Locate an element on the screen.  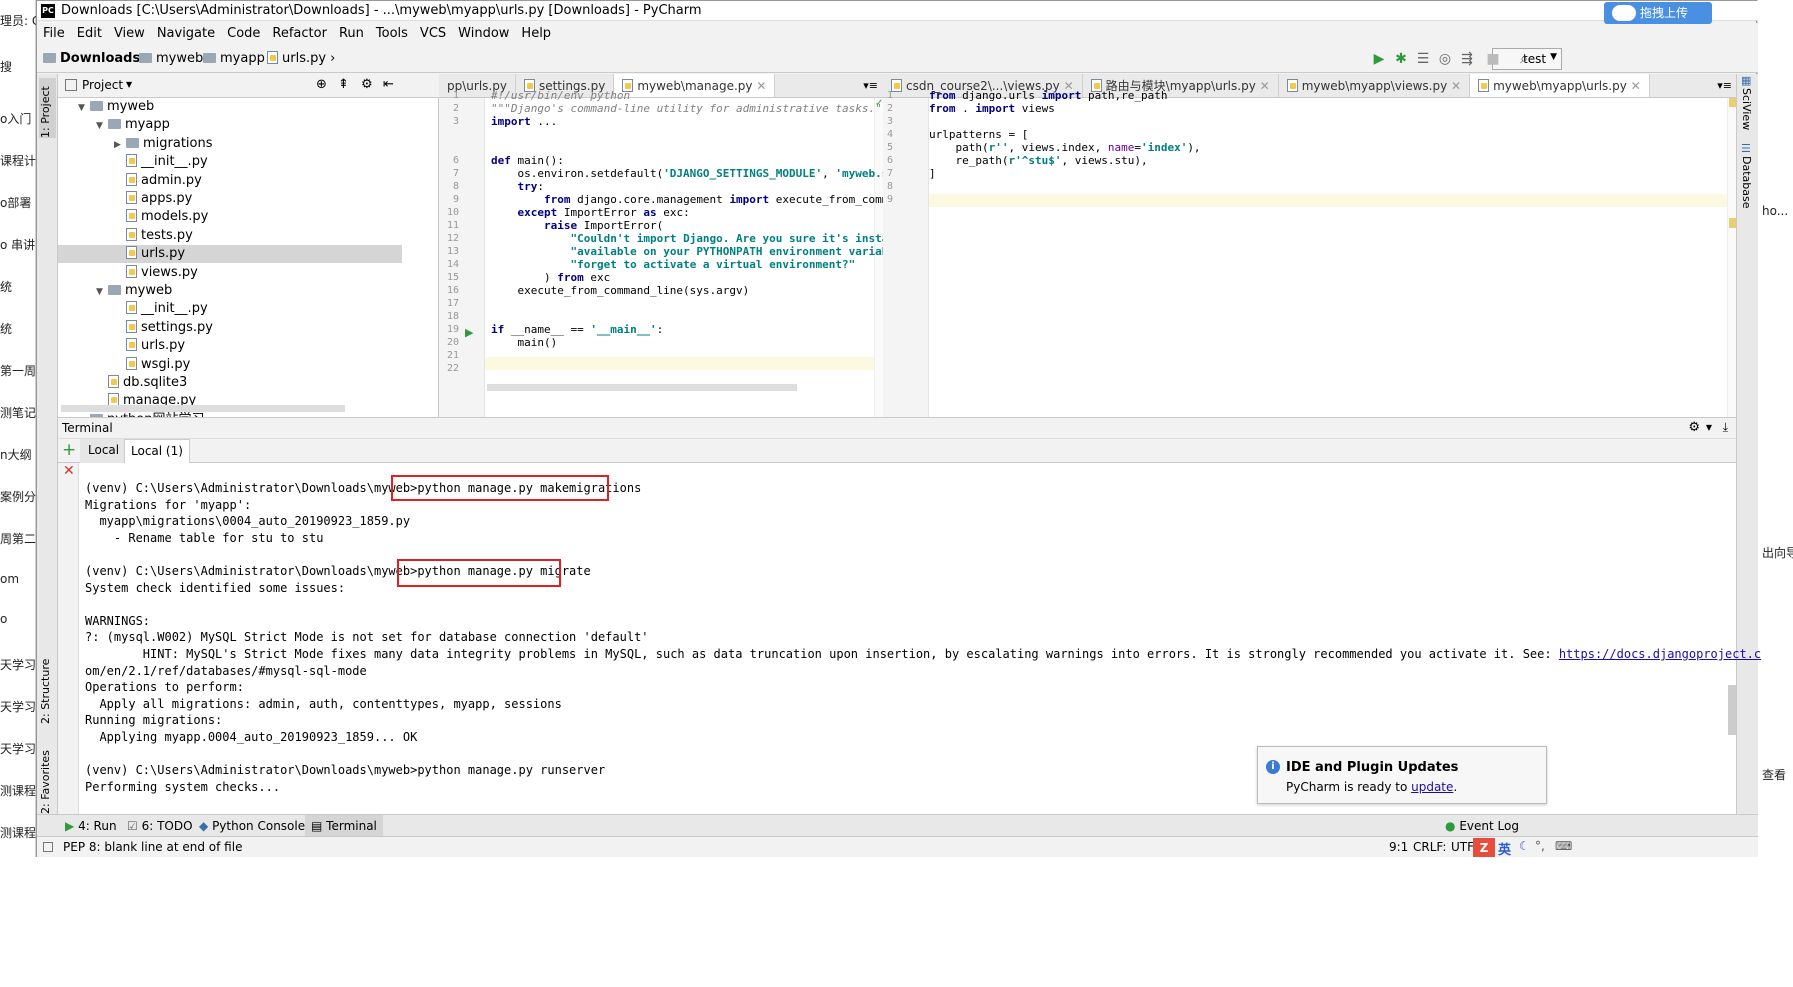
database-tool-tab: Database is located at coordinates (1746, 182).